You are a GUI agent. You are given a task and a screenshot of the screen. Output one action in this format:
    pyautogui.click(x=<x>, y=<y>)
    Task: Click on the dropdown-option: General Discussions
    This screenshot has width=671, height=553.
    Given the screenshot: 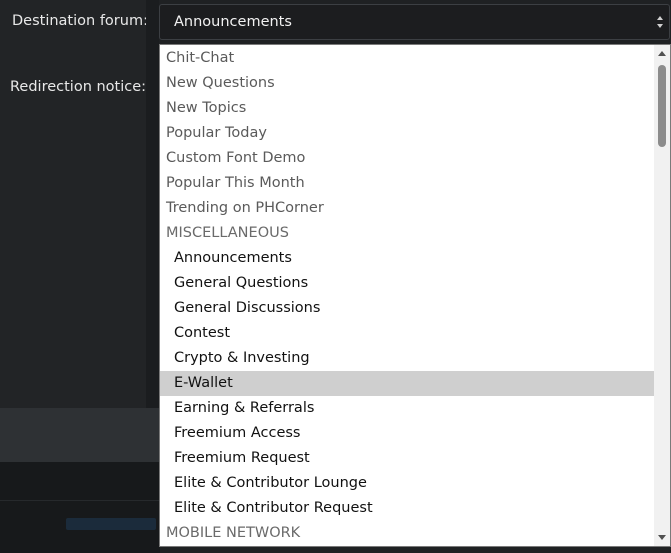 What is the action you would take?
    pyautogui.click(x=407, y=308)
    